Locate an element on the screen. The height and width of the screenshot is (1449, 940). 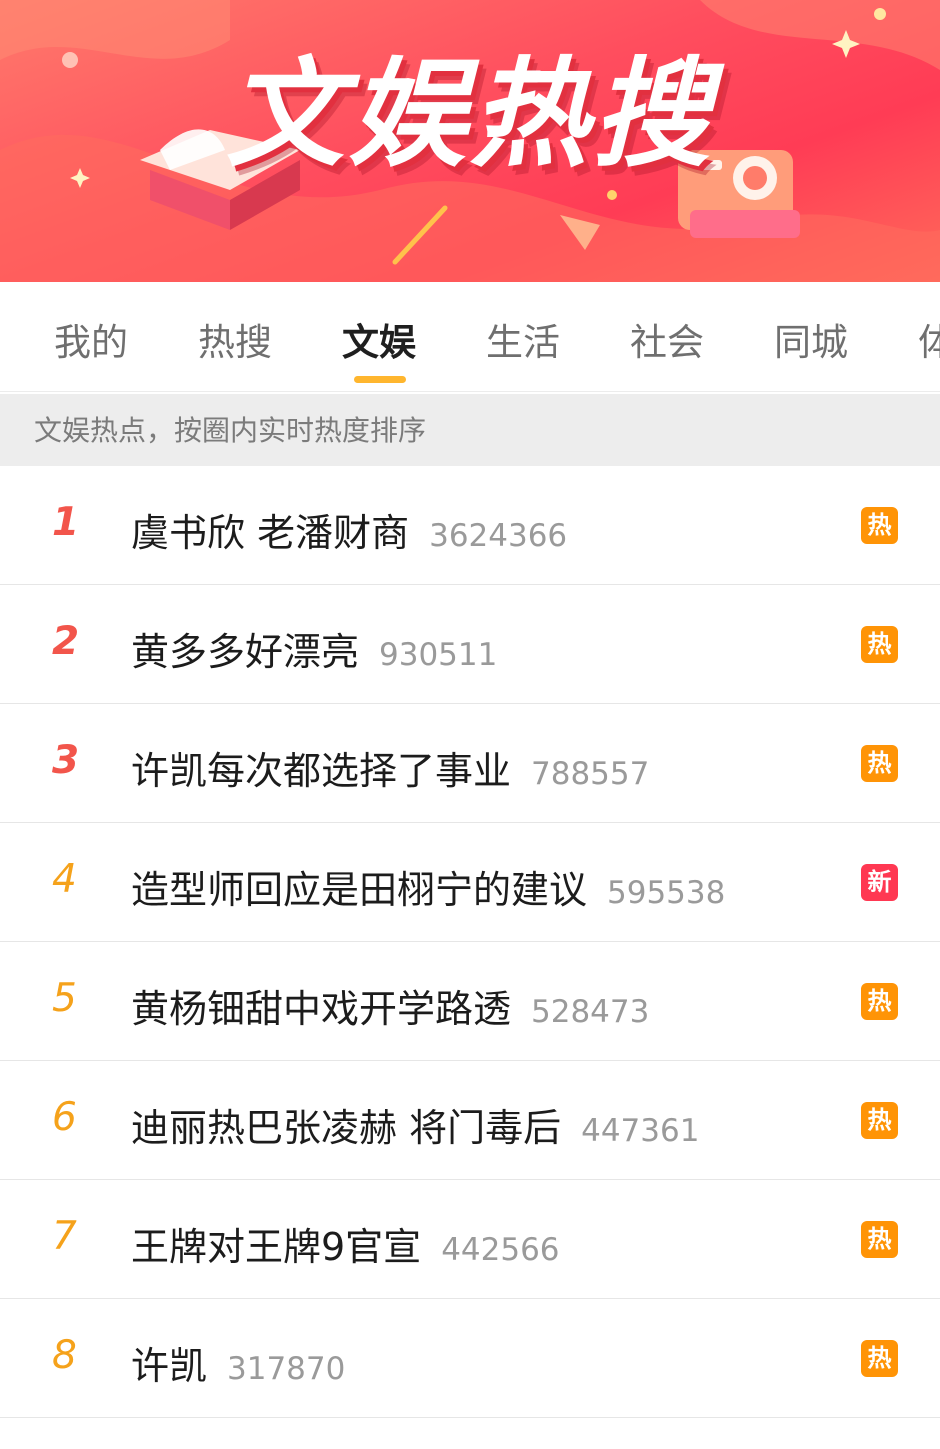
list-item: 6 迪丽热巴张凌赫 将门毒后 447361 热 is located at coordinates (470, 1120).